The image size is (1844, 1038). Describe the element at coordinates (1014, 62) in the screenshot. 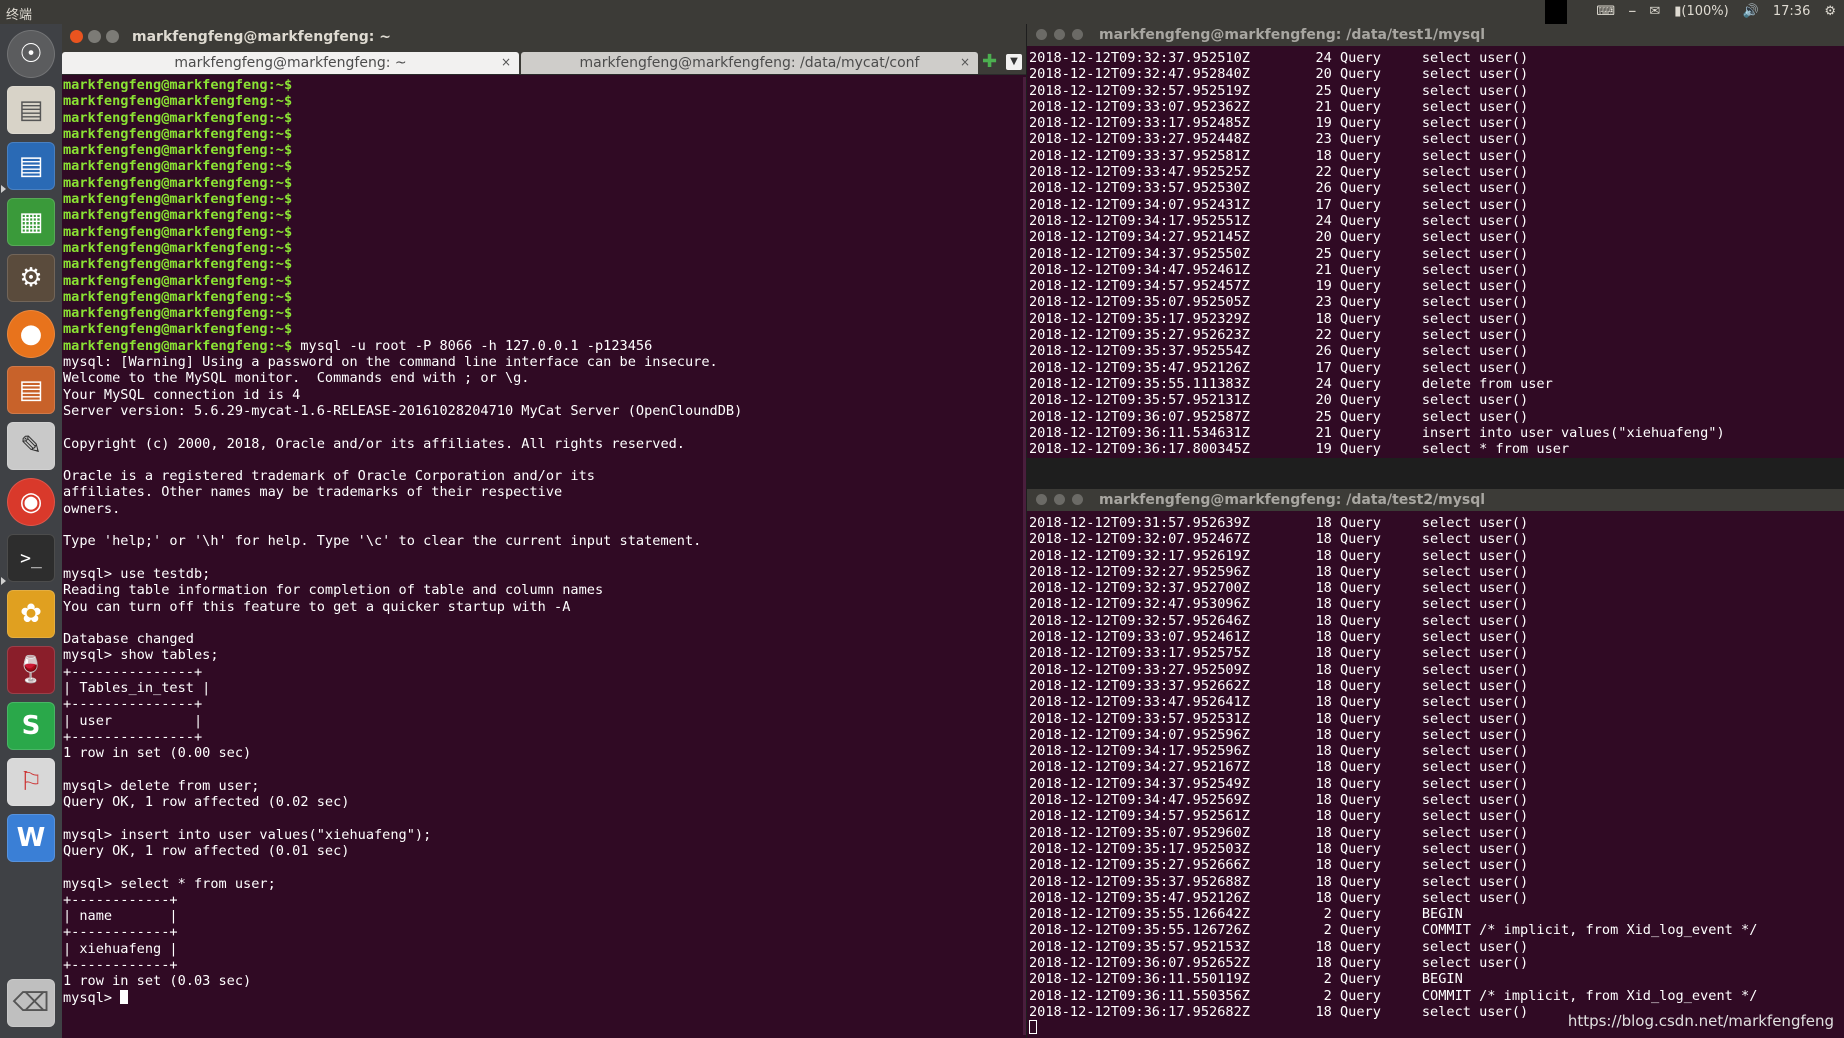

I see `tab-menu-chevron-down-icon: ▼` at that location.